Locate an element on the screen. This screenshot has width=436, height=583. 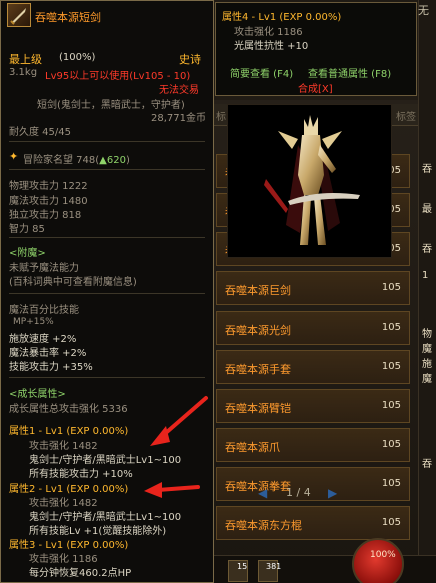
tab-left: 标 is located at coordinates (221, 115).